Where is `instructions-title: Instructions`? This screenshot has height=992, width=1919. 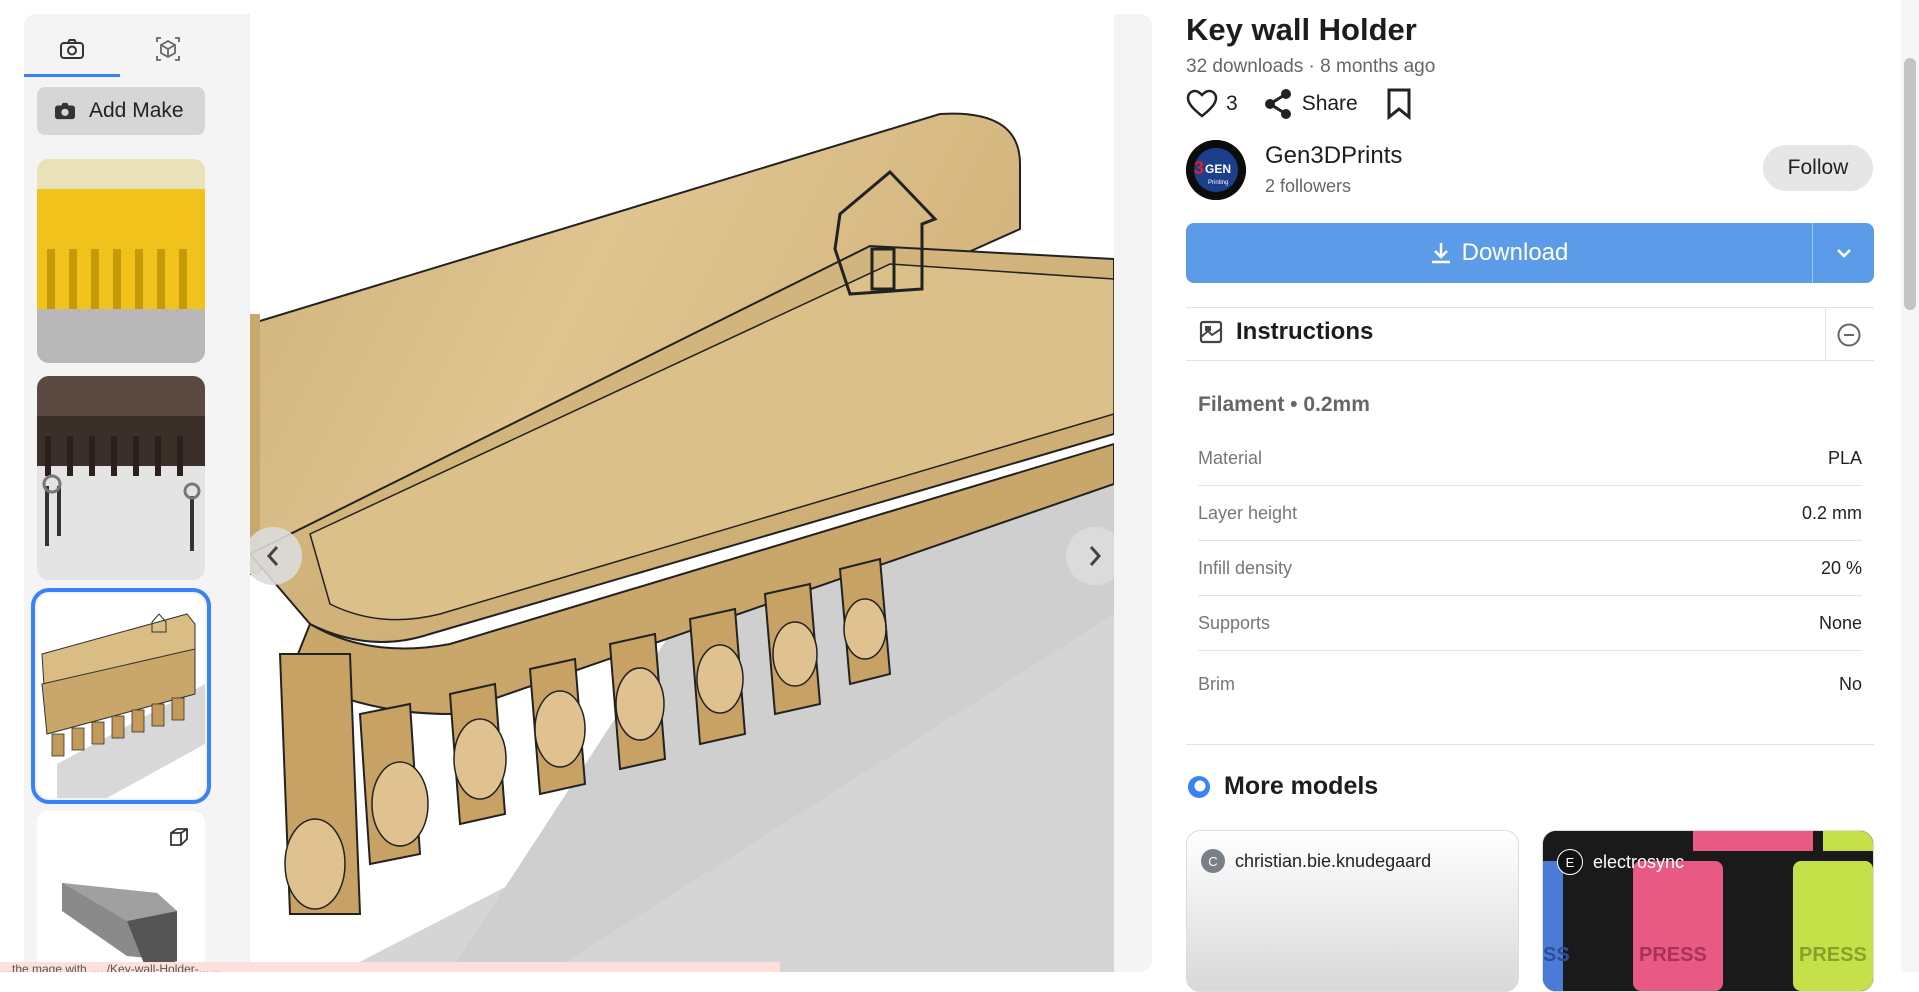
instructions-title: Instructions is located at coordinates (1305, 331).